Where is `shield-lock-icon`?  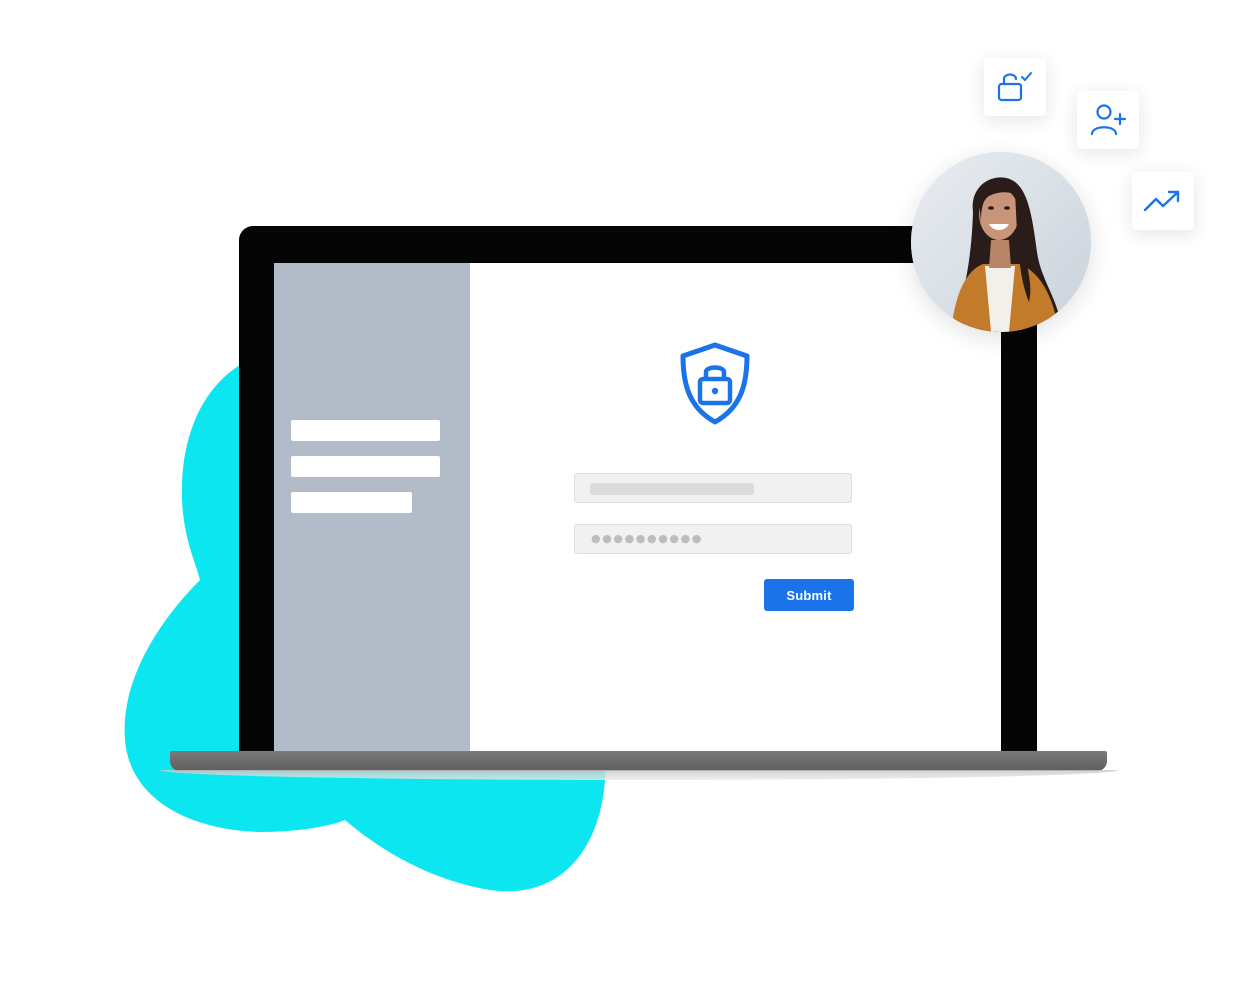
shield-lock-icon is located at coordinates (715, 383).